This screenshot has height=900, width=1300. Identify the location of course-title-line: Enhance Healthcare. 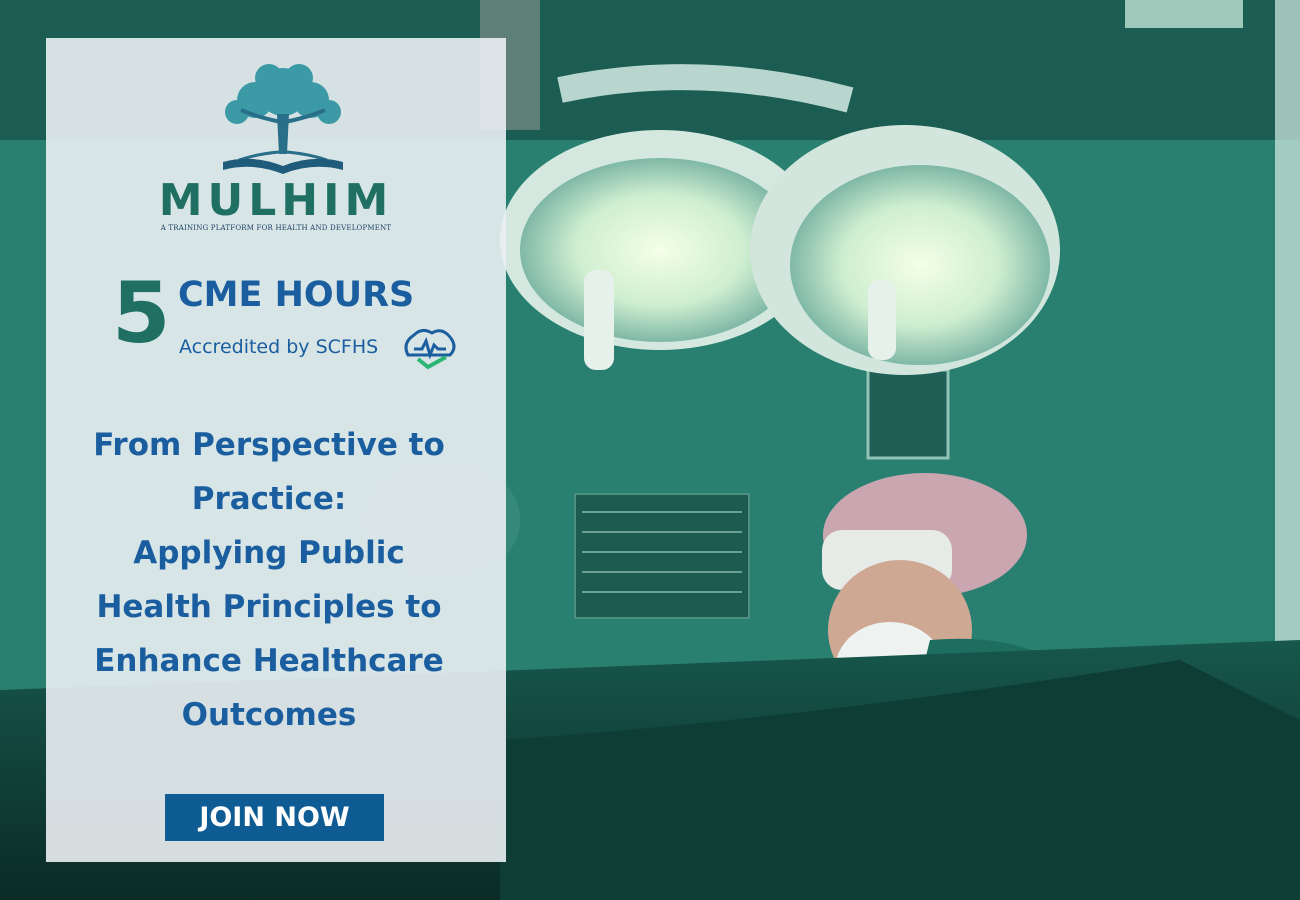
(269, 661).